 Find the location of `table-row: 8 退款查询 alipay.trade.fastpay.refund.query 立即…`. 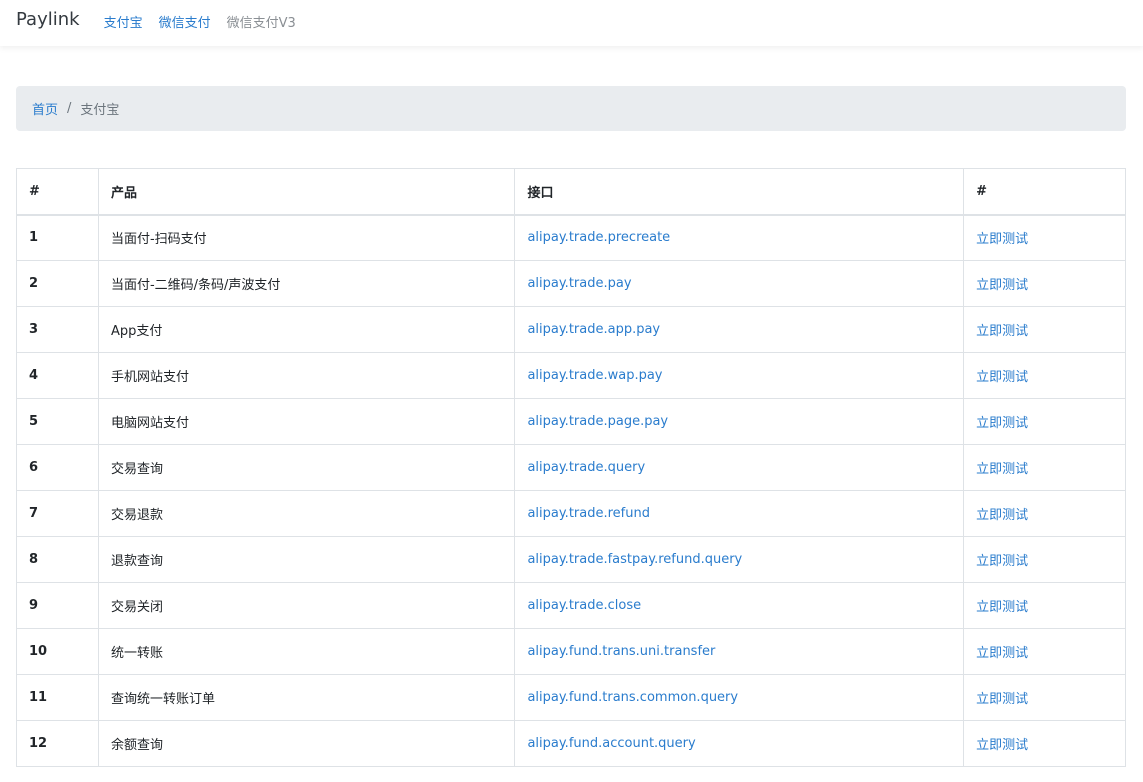

table-row: 8 退款查询 alipay.trade.fastpay.refund.query 立即… is located at coordinates (571, 559).